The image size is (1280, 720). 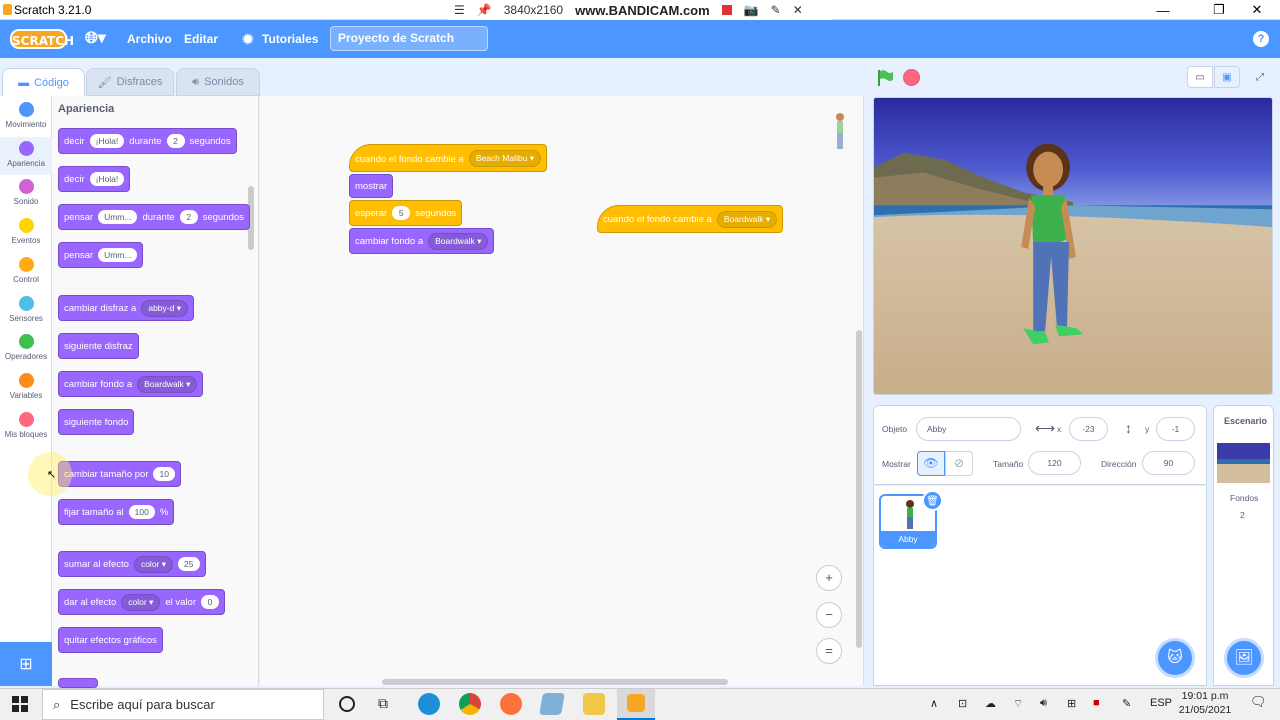 I want to click on tab-code: ▬ Código, so click(x=43, y=82).